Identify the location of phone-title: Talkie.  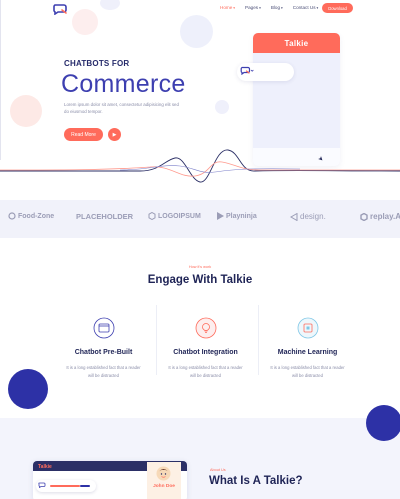
(296, 43).